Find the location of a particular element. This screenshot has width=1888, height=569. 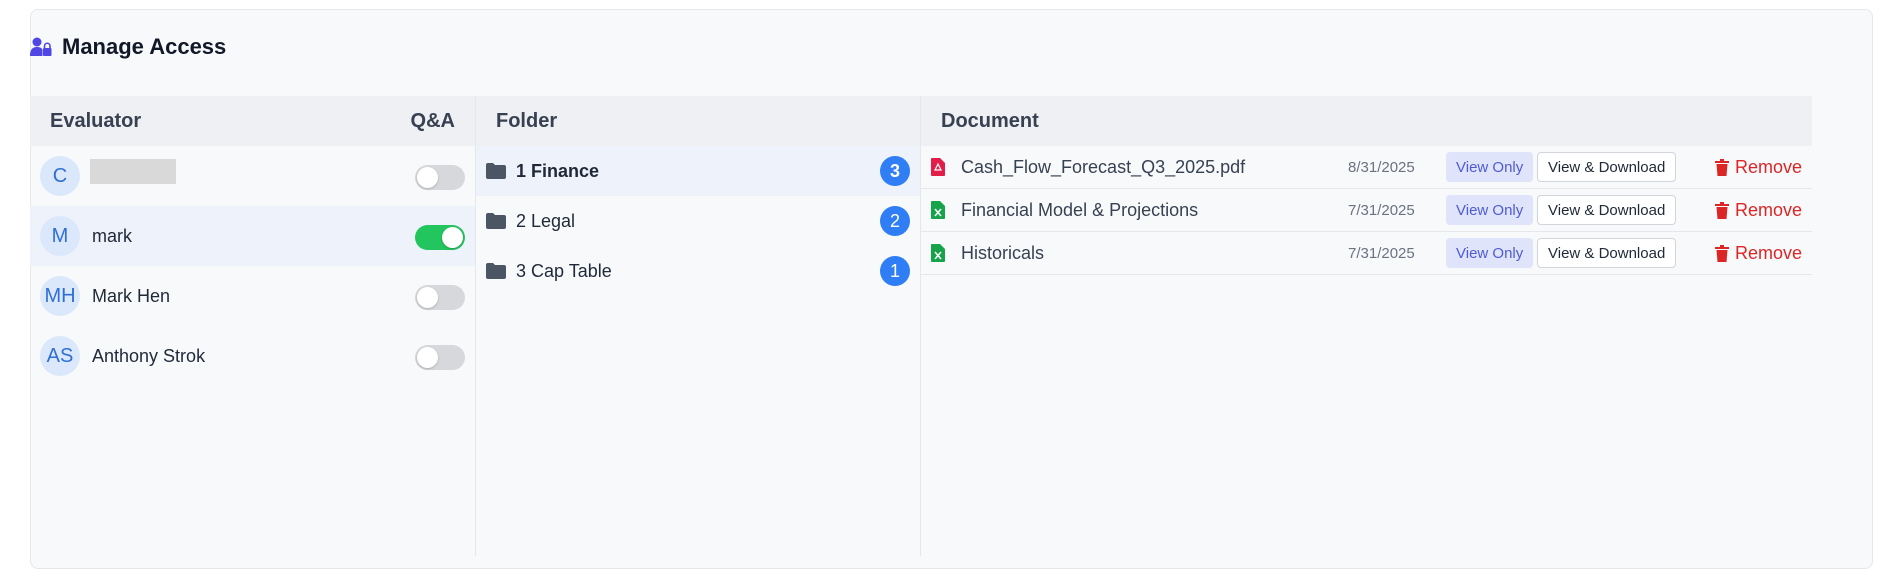

redacted-name-block is located at coordinates (133, 171).